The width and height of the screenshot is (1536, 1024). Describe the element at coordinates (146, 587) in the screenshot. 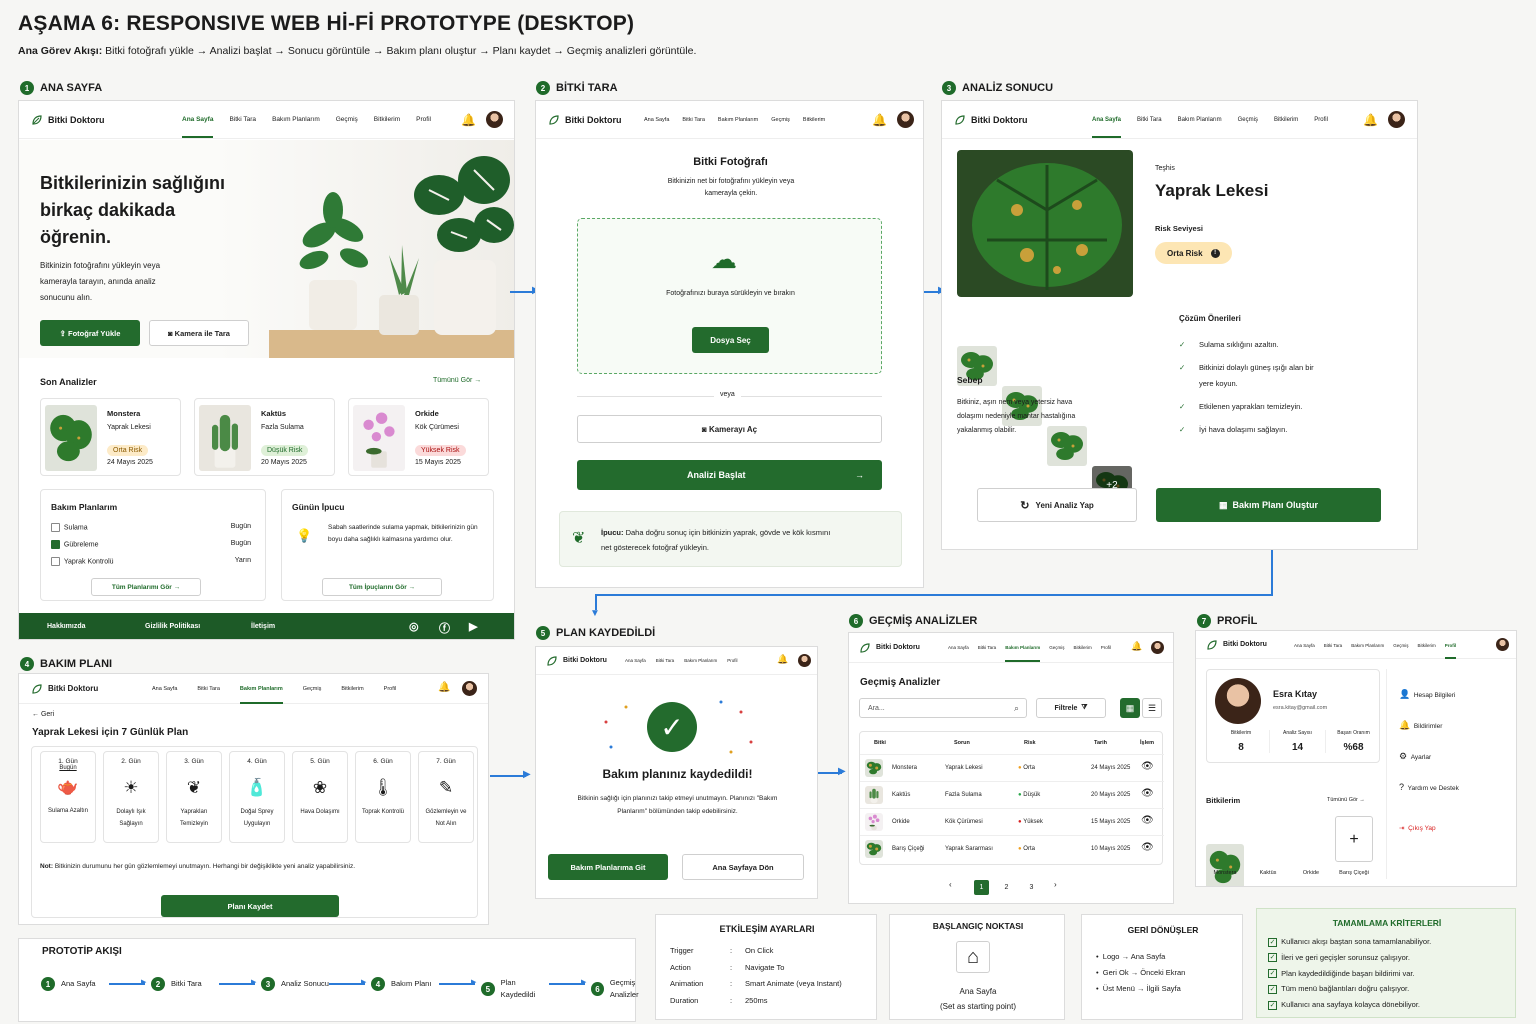

I see `all-plans-button: Tüm Planlarımı Gör →` at that location.